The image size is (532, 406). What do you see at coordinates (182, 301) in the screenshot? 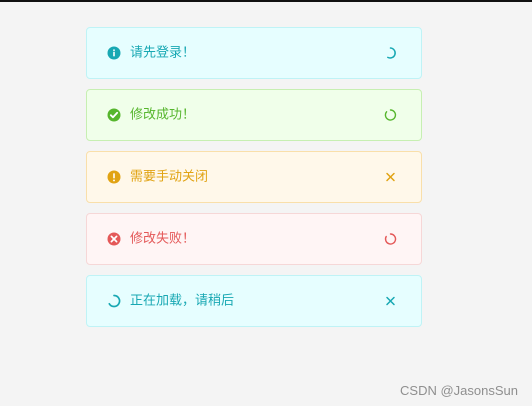
I see `alert-message: 正在加载，请稍后` at bounding box center [182, 301].